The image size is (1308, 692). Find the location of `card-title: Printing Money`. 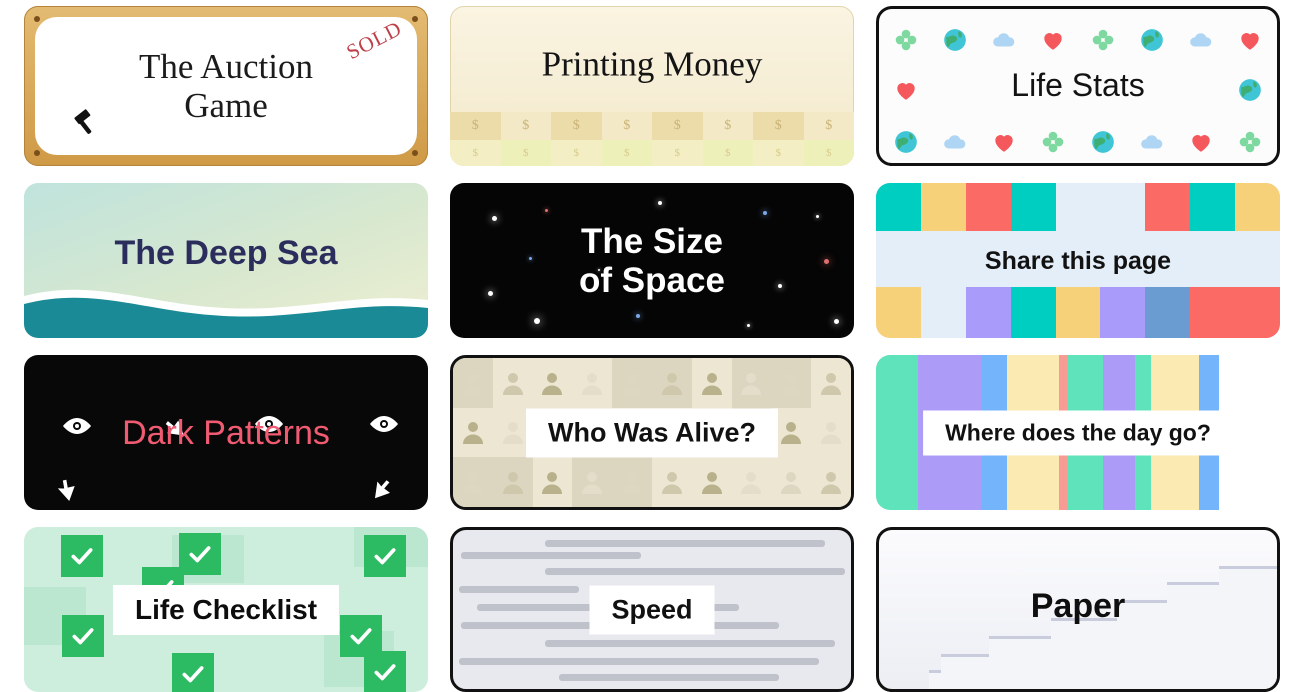

card-title: Printing Money is located at coordinates (652, 64).